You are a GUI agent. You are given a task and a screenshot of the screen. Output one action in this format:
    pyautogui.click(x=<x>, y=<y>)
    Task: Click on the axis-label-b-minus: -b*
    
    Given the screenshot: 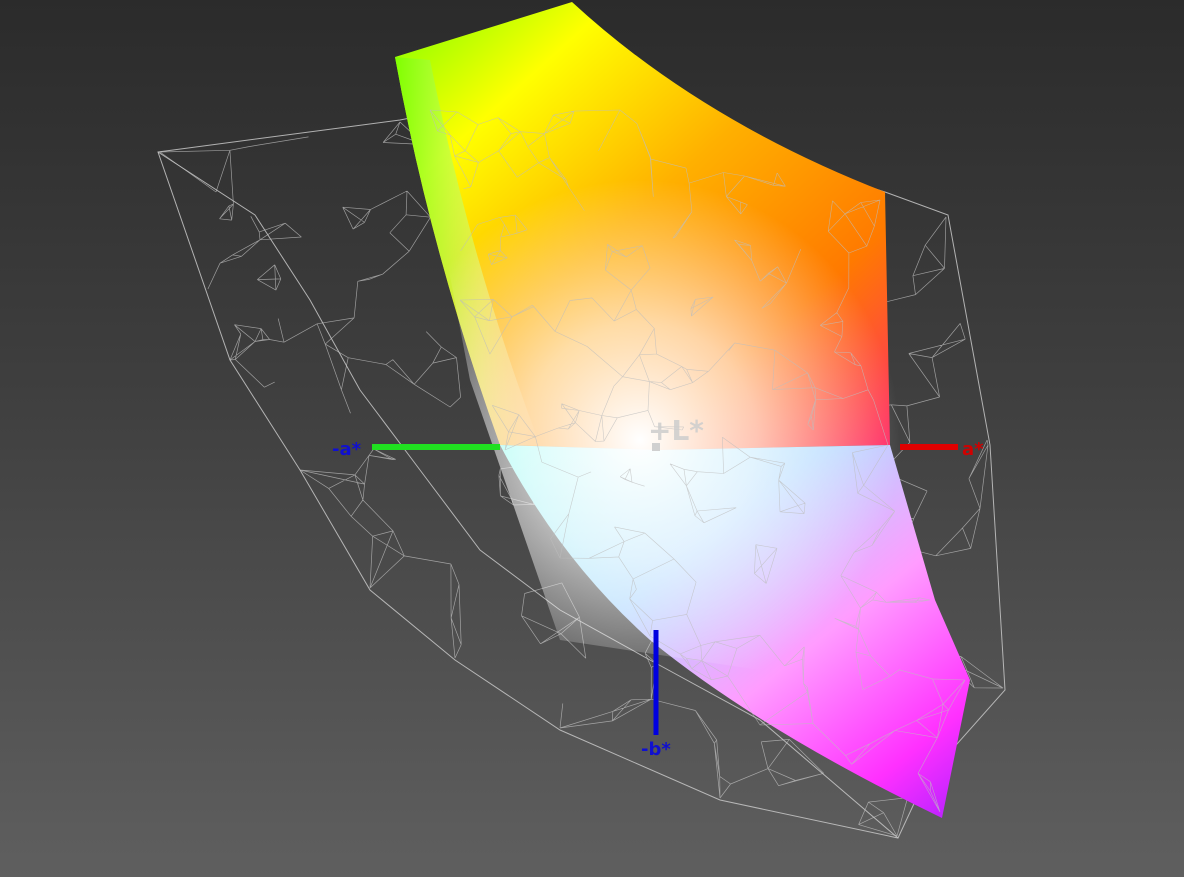 What is the action you would take?
    pyautogui.click(x=656, y=749)
    